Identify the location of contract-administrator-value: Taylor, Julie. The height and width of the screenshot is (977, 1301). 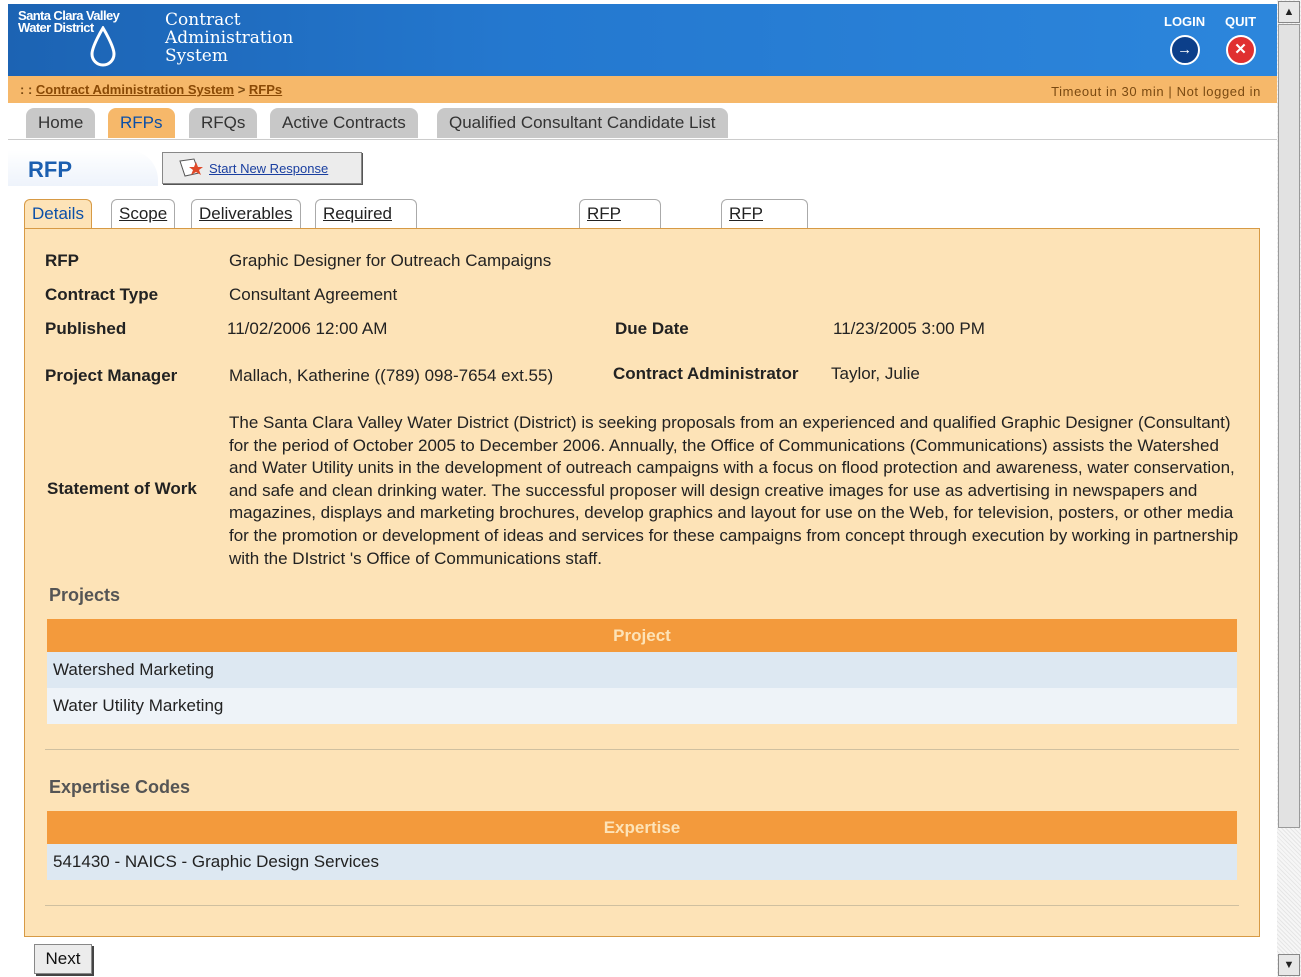
(875, 373).